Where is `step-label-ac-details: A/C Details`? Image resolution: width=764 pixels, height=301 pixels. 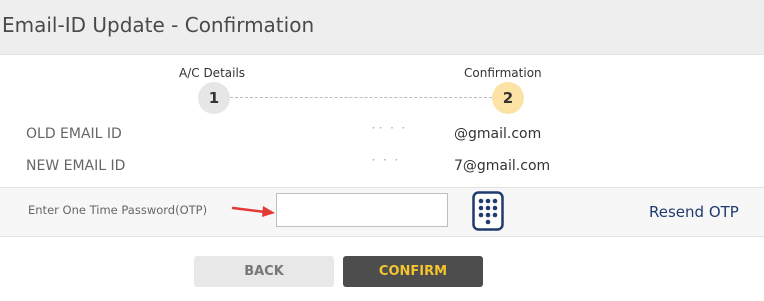
step-label-ac-details: A/C Details is located at coordinates (212, 73).